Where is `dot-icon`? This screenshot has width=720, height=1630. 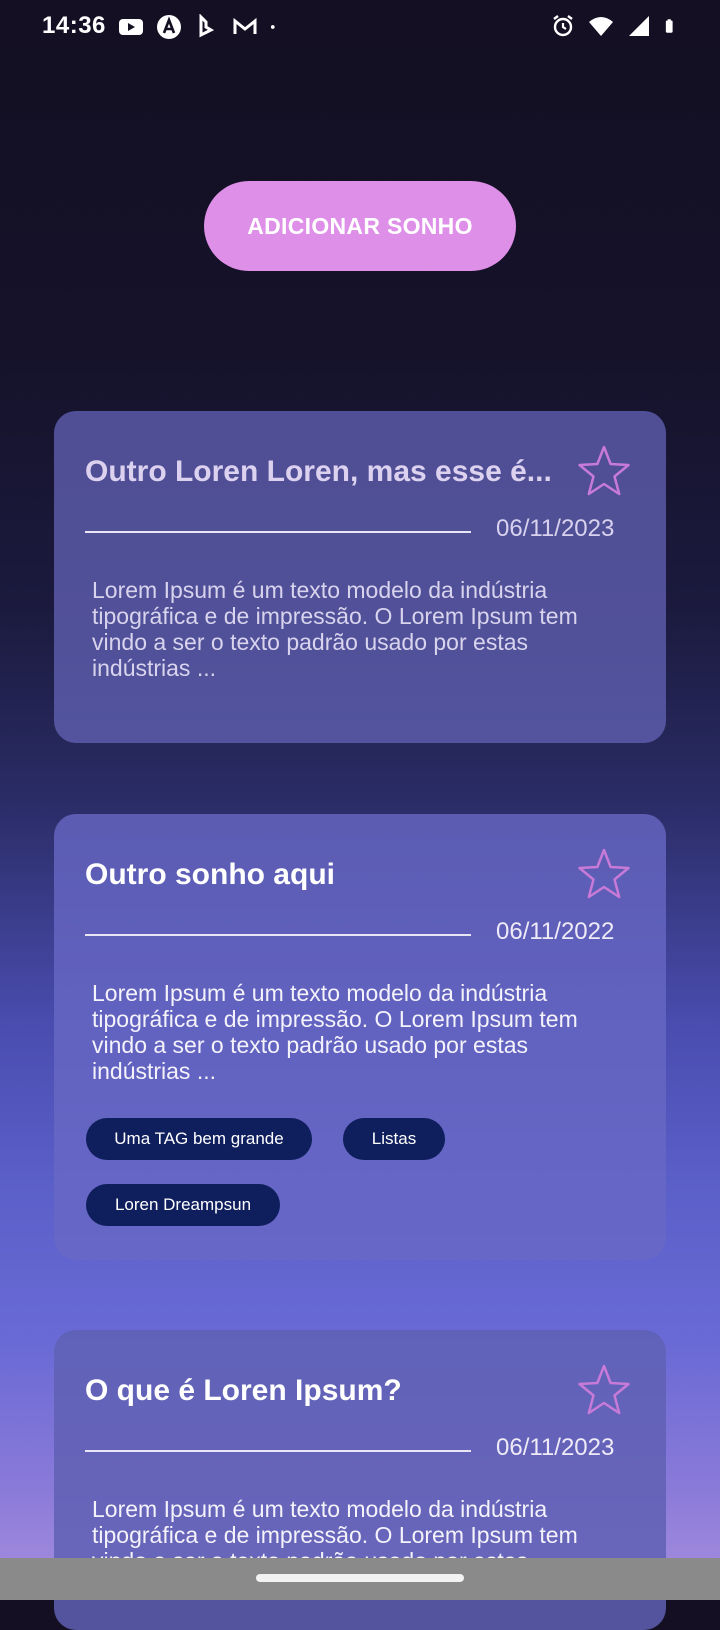
dot-icon is located at coordinates (272, 27).